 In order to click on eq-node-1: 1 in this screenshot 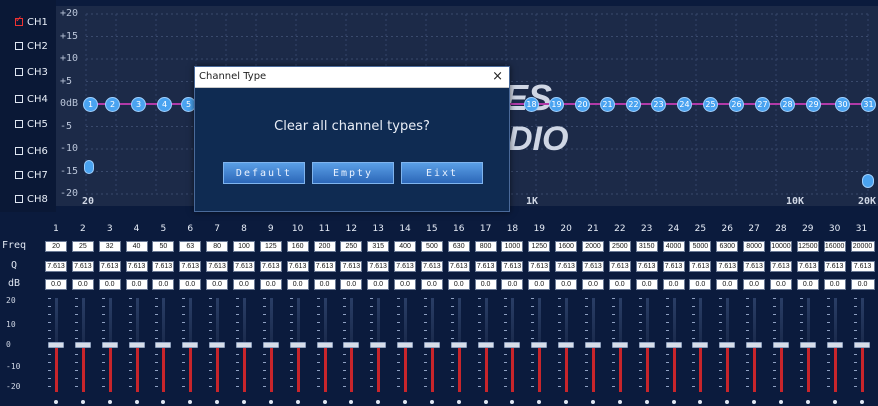, I will do `click(90, 104)`.